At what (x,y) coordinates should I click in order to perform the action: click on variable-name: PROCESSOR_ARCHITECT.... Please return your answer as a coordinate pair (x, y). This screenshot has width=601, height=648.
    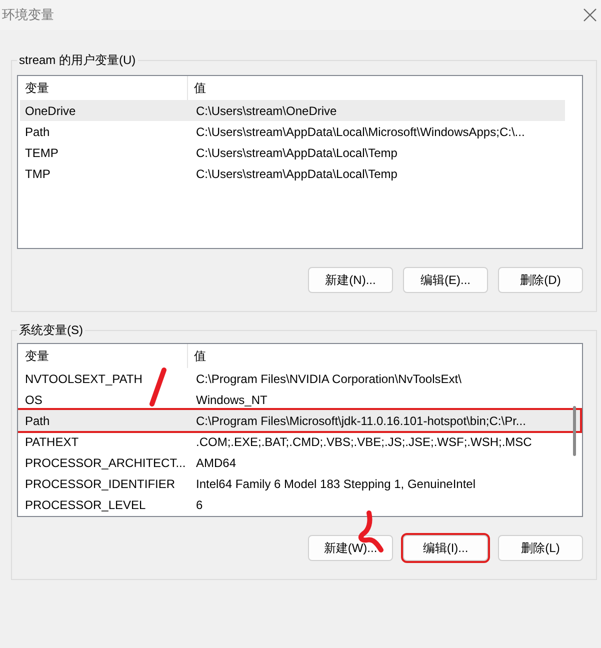
    Looking at the image, I should click on (105, 463).